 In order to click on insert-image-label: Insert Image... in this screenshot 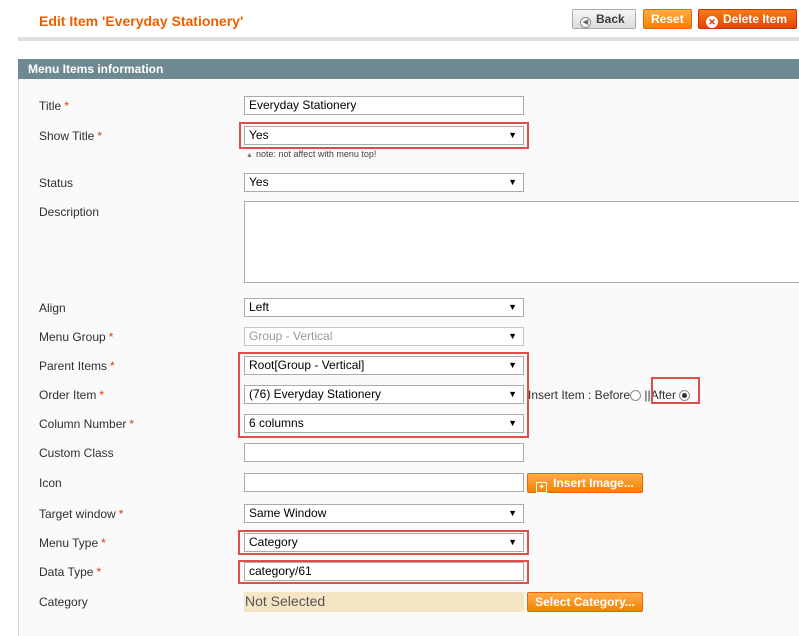, I will do `click(593, 483)`.